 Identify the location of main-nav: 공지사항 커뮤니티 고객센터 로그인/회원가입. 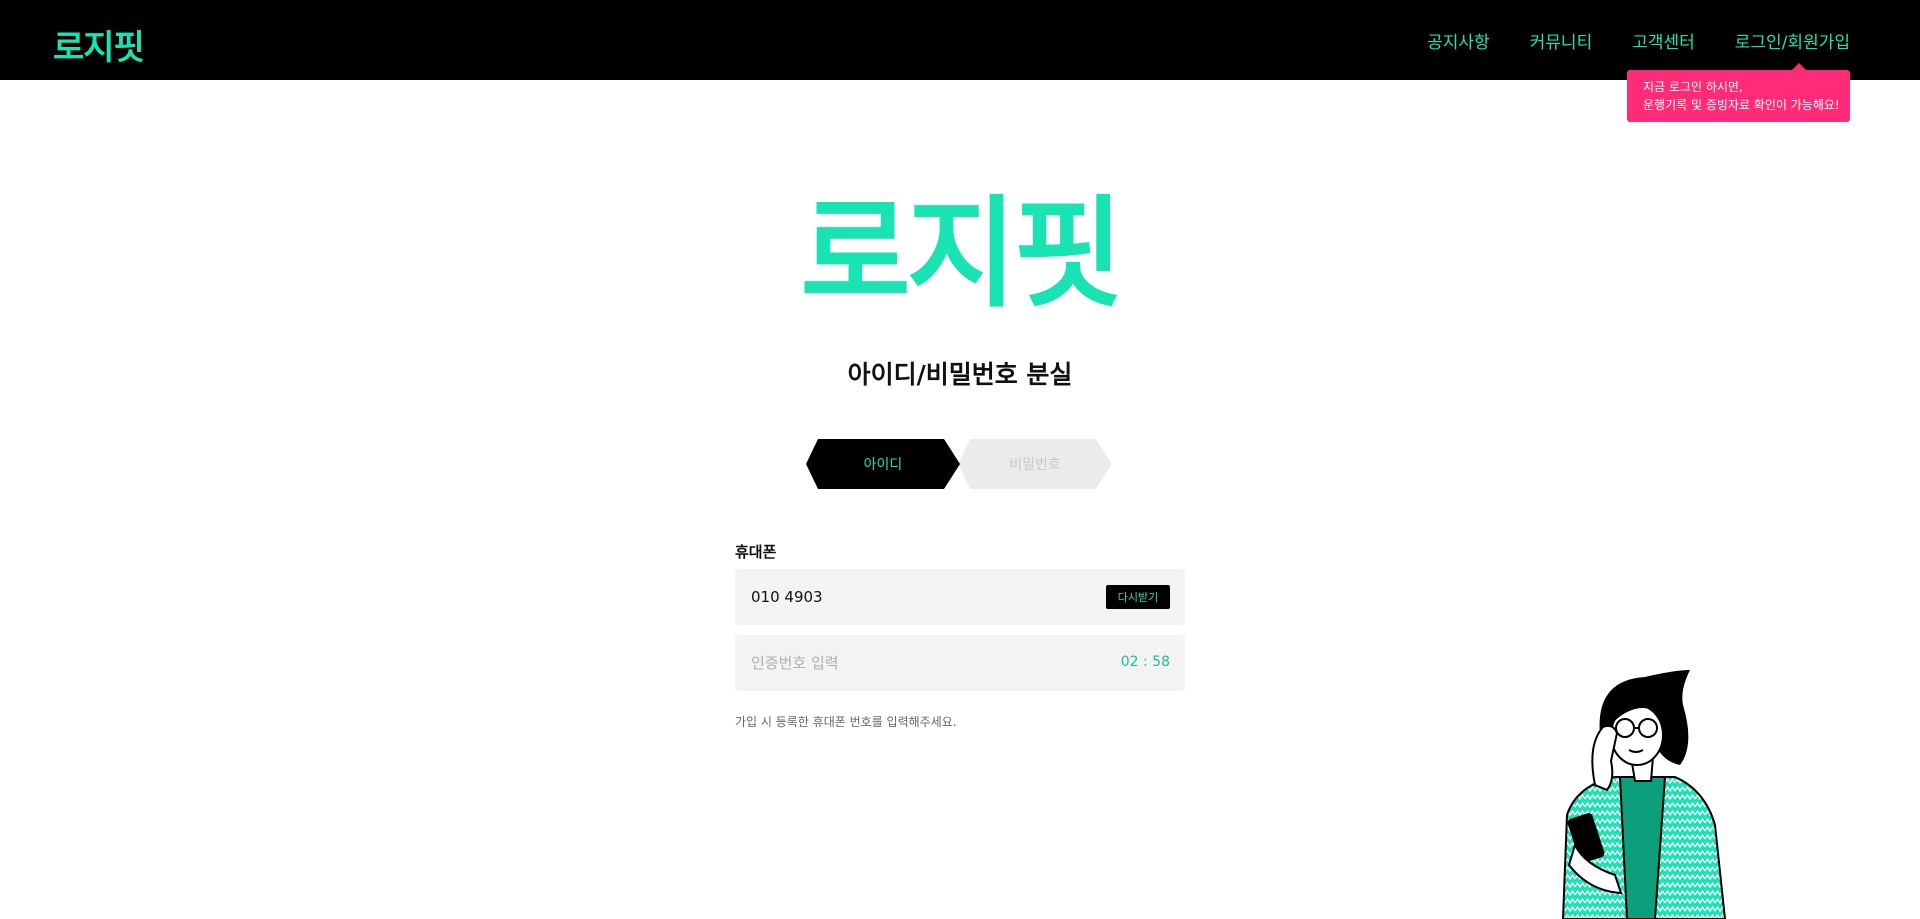
(1638, 40).